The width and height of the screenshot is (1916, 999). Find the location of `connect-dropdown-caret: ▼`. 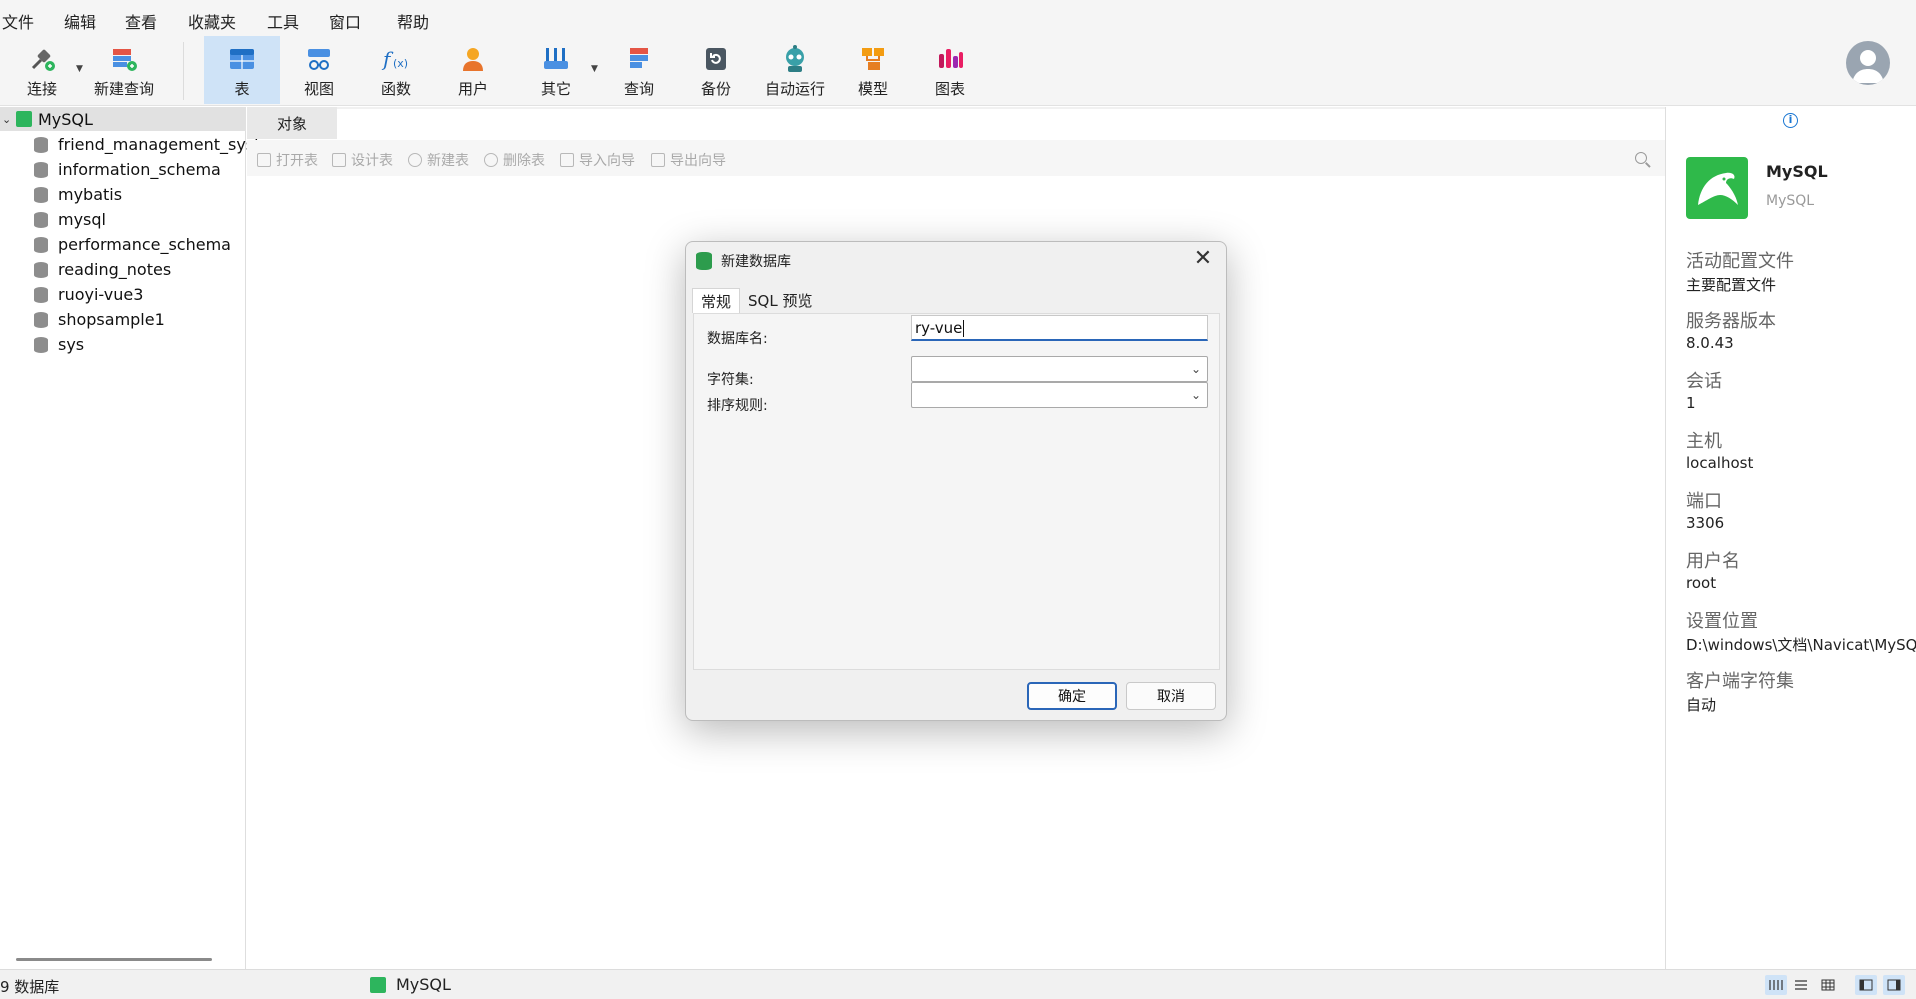

connect-dropdown-caret: ▼ is located at coordinates (79, 69).